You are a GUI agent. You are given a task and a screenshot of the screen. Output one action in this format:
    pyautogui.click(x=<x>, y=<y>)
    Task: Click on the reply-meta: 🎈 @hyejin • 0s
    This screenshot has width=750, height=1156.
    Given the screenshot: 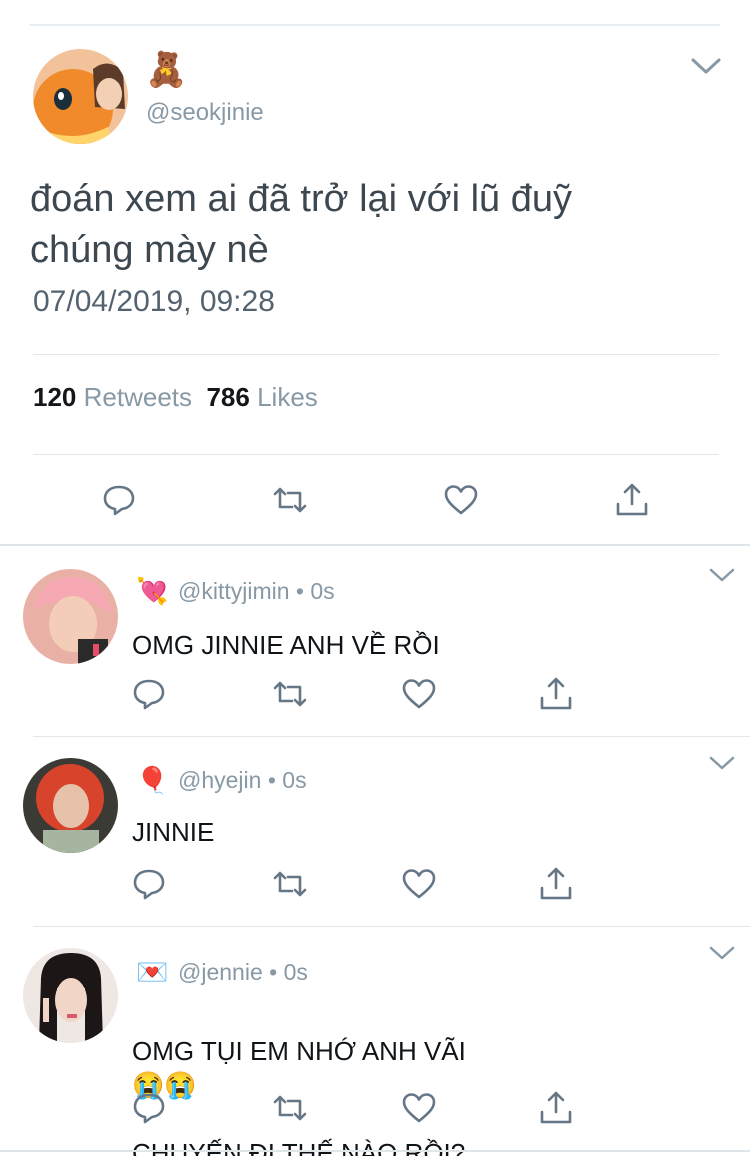 What is the action you would take?
    pyautogui.click(x=221, y=780)
    